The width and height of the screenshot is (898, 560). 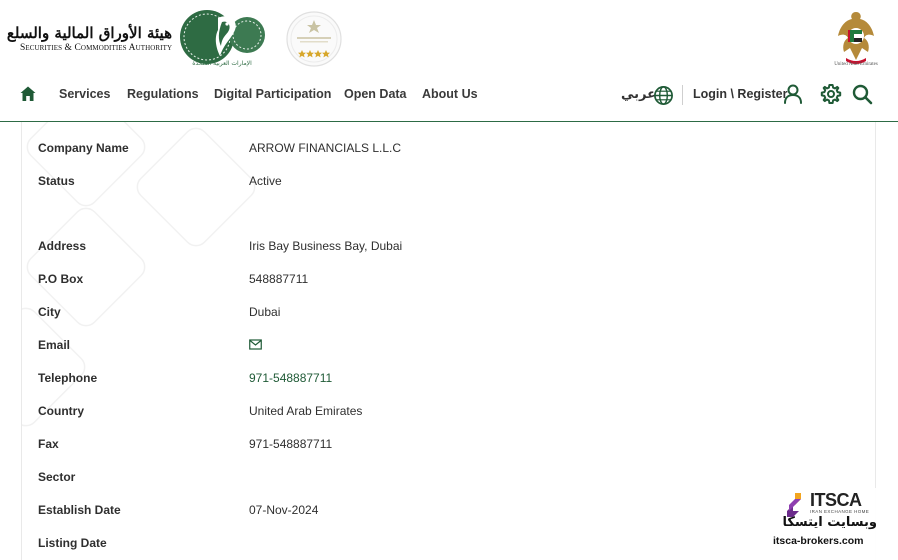 What do you see at coordinates (83, 148) in the screenshot?
I see `detail-label: Company Name` at bounding box center [83, 148].